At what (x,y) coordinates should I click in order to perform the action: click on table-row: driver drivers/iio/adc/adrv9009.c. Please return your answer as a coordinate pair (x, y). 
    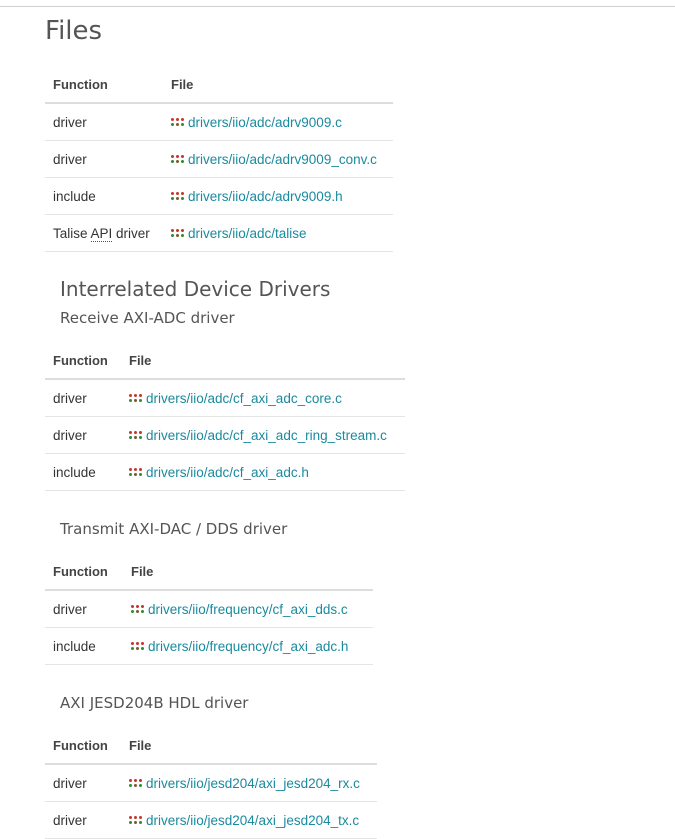
    Looking at the image, I should click on (219, 122).